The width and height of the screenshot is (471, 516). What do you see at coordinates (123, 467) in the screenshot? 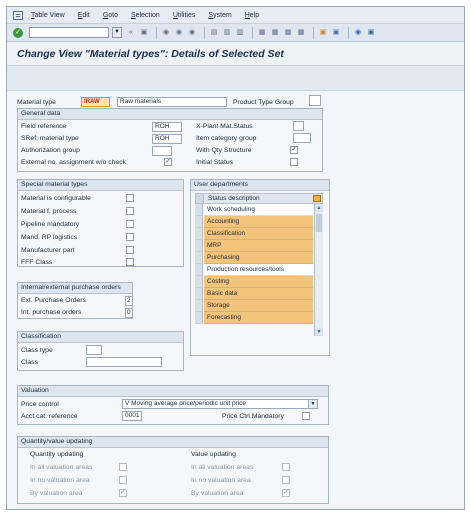
I see `qty-all-areas-checkbox` at bounding box center [123, 467].